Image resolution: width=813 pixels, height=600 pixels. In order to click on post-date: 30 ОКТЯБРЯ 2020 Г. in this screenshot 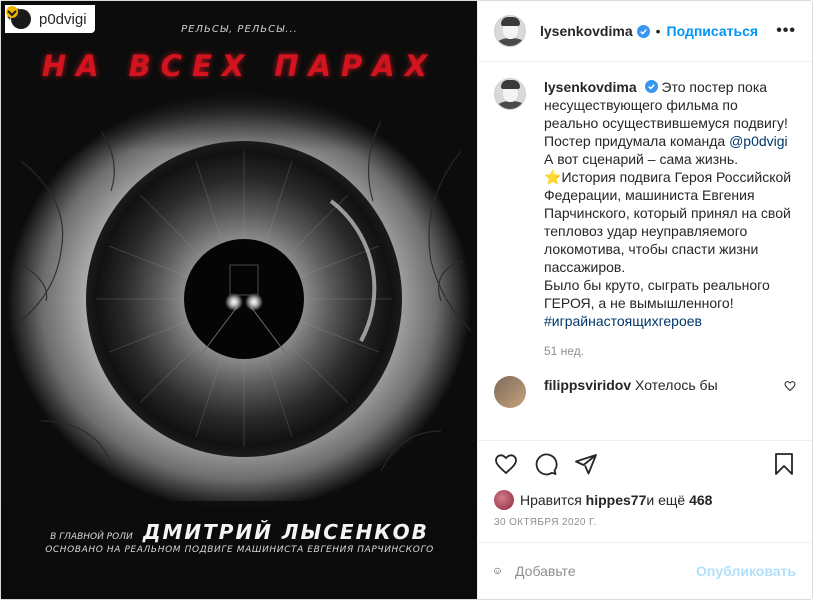, I will do `click(645, 528)`.